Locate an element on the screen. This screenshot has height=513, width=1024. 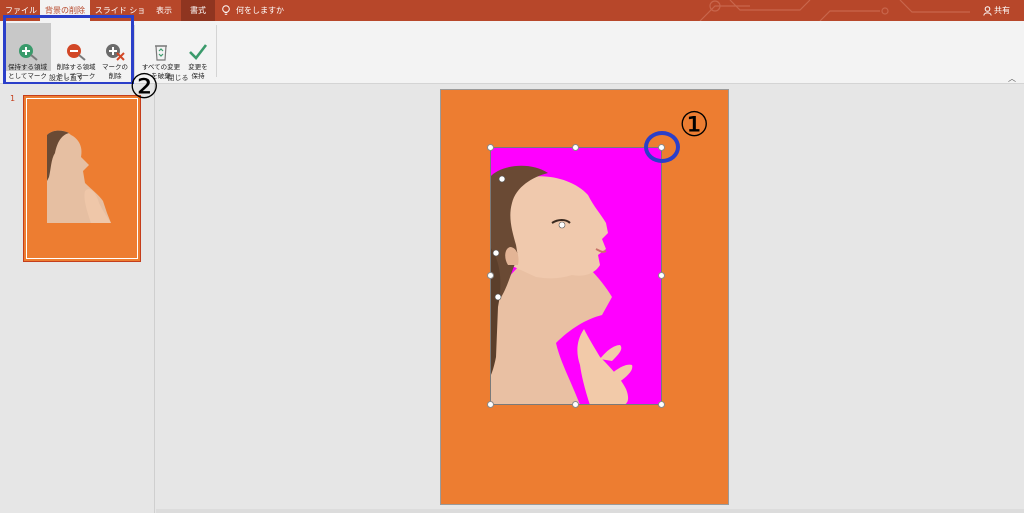
annotation-one: ① is located at coordinates (694, 125).